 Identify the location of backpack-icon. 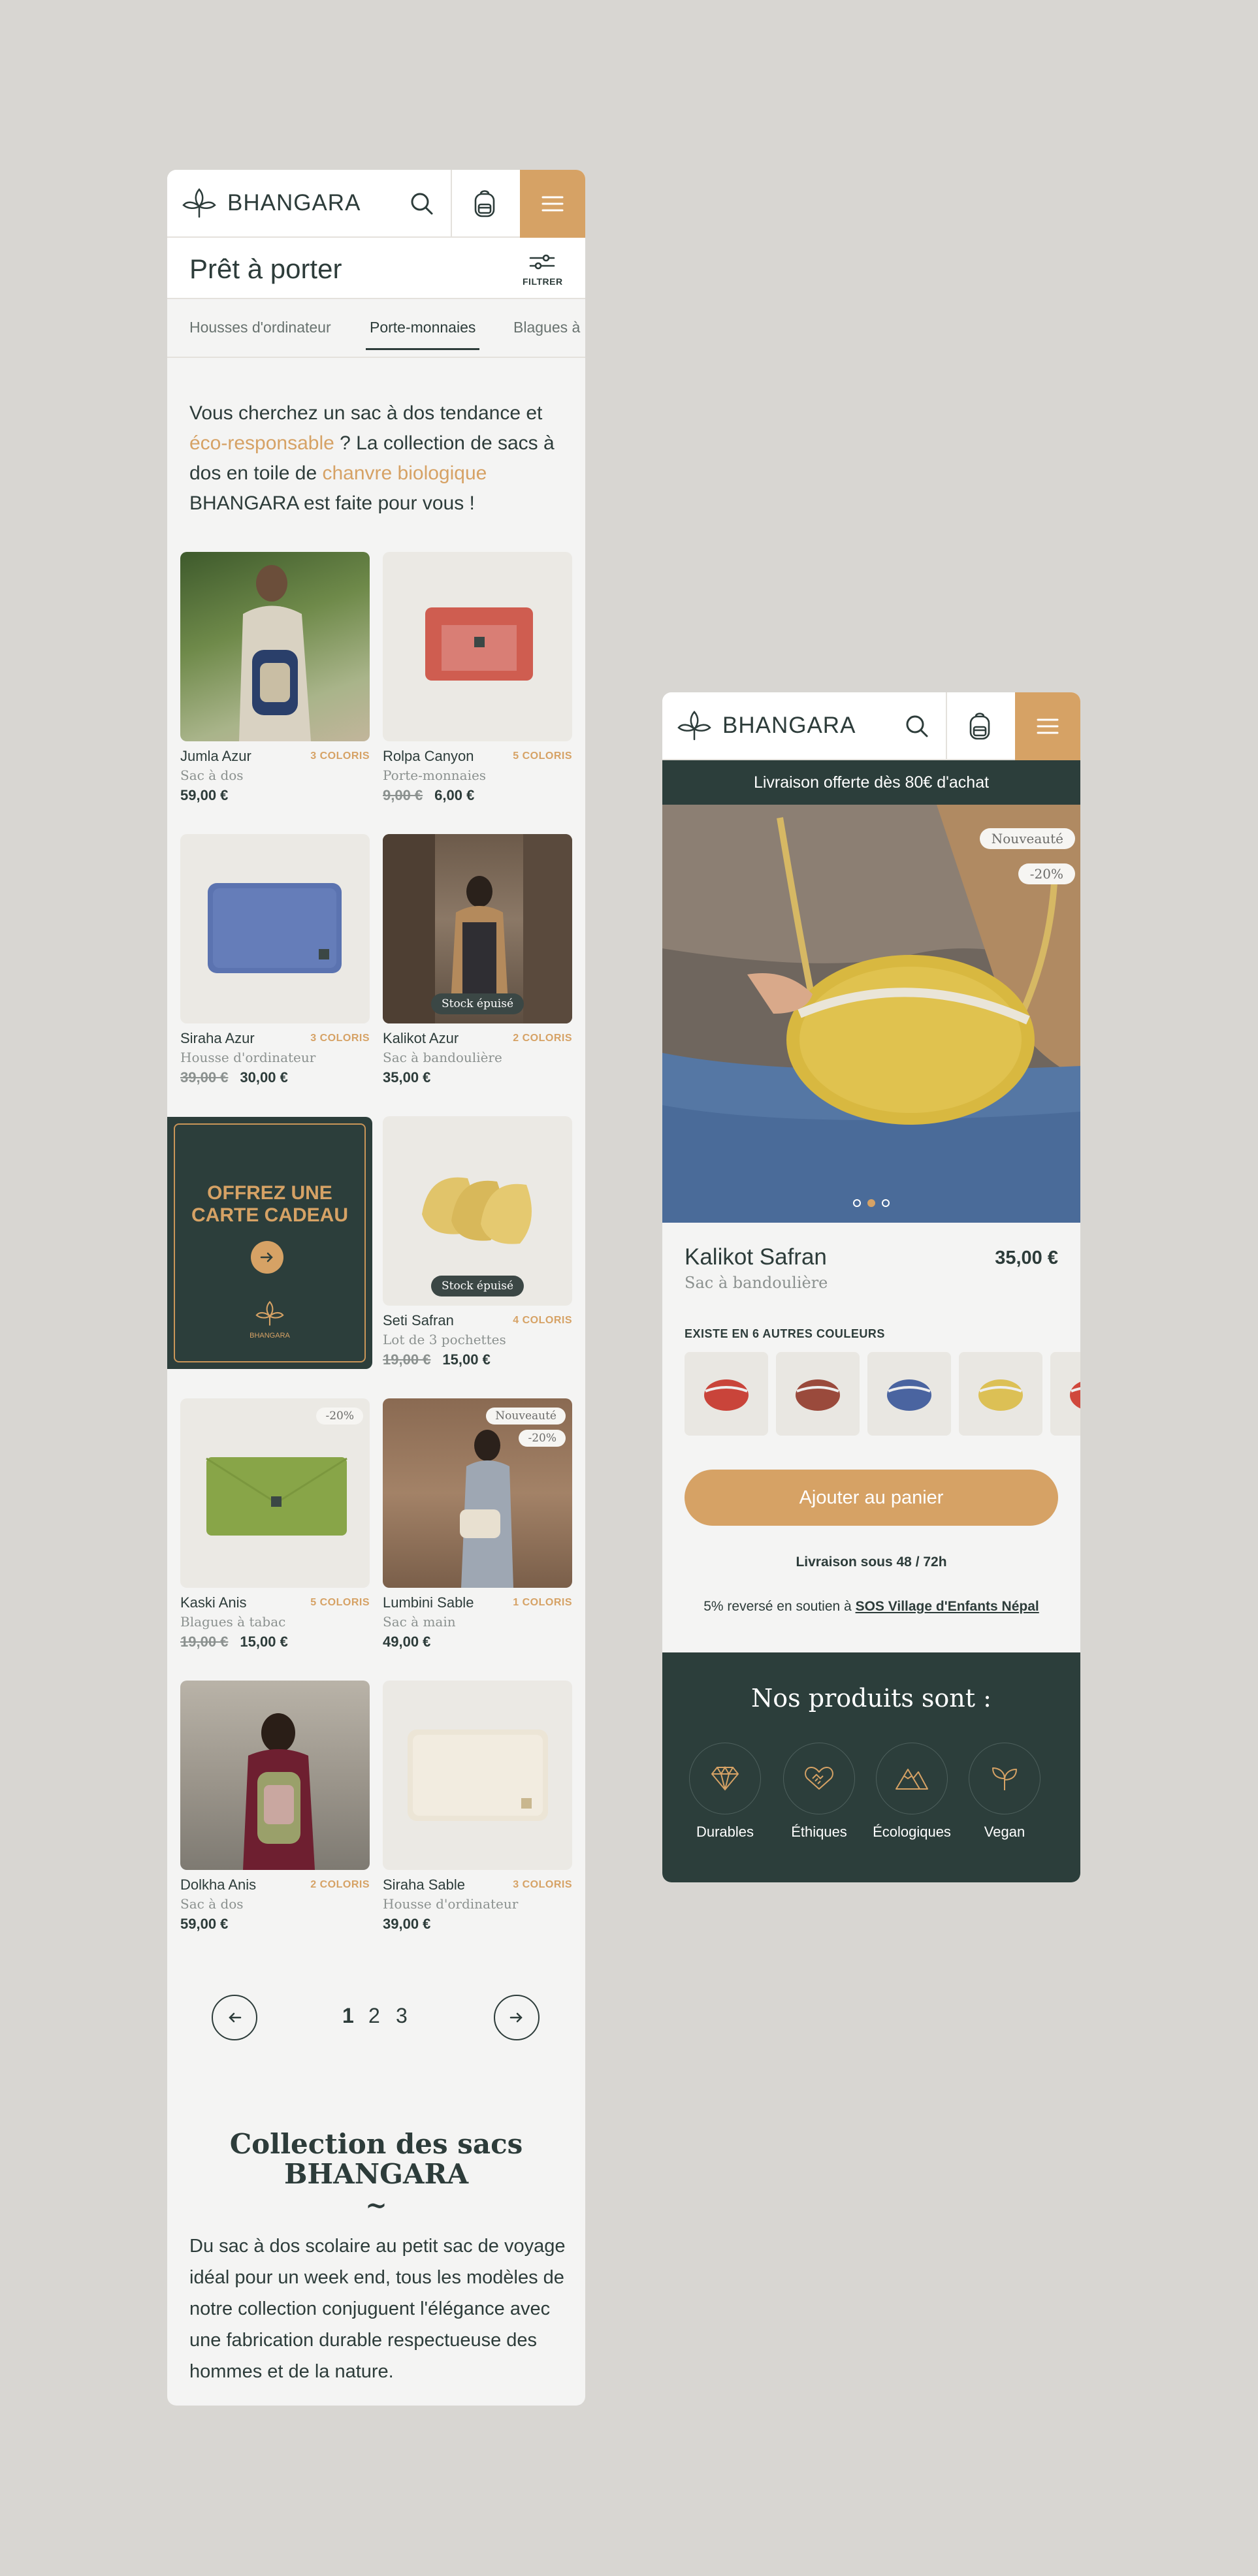
(980, 726).